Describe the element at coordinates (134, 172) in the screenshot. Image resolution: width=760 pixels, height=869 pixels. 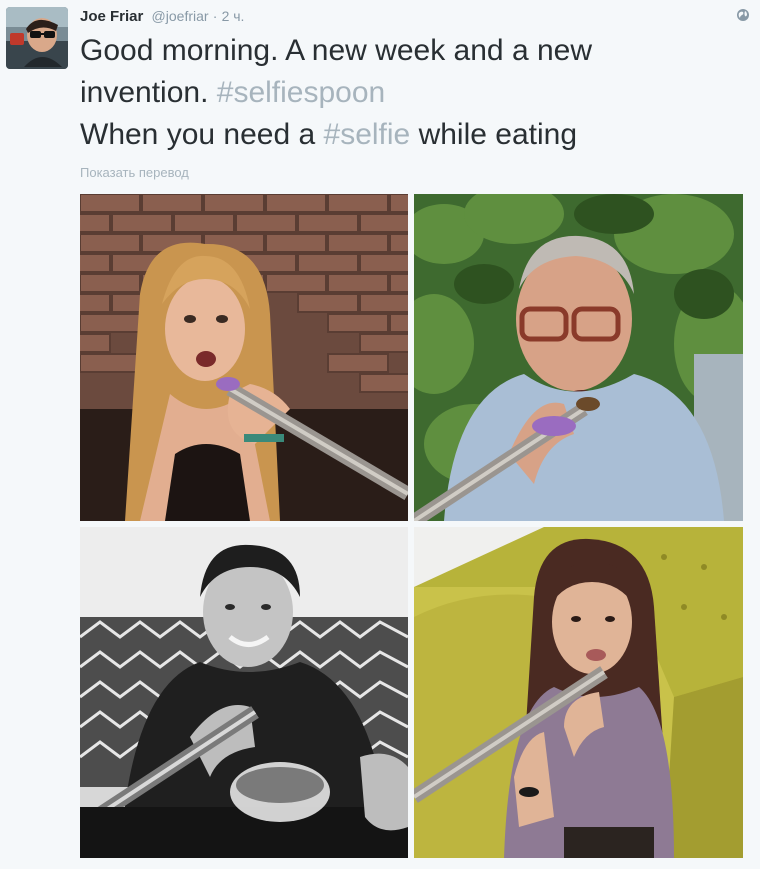
I see `show-translation-link: Показать перевод` at that location.